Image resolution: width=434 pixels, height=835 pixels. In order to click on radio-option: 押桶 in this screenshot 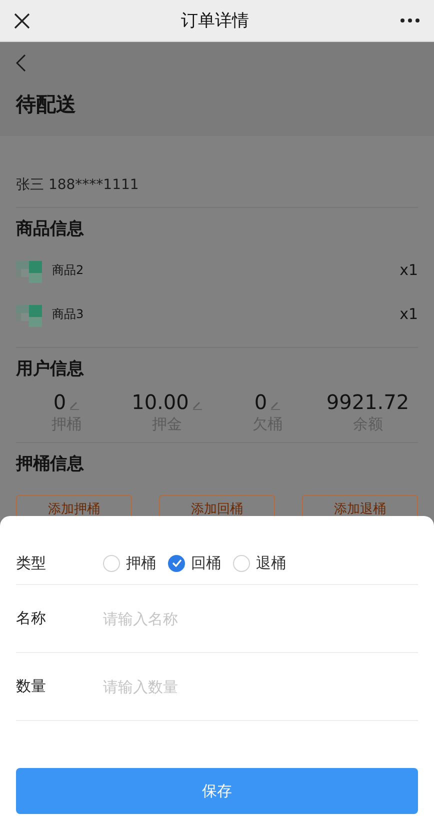, I will do `click(129, 563)`.